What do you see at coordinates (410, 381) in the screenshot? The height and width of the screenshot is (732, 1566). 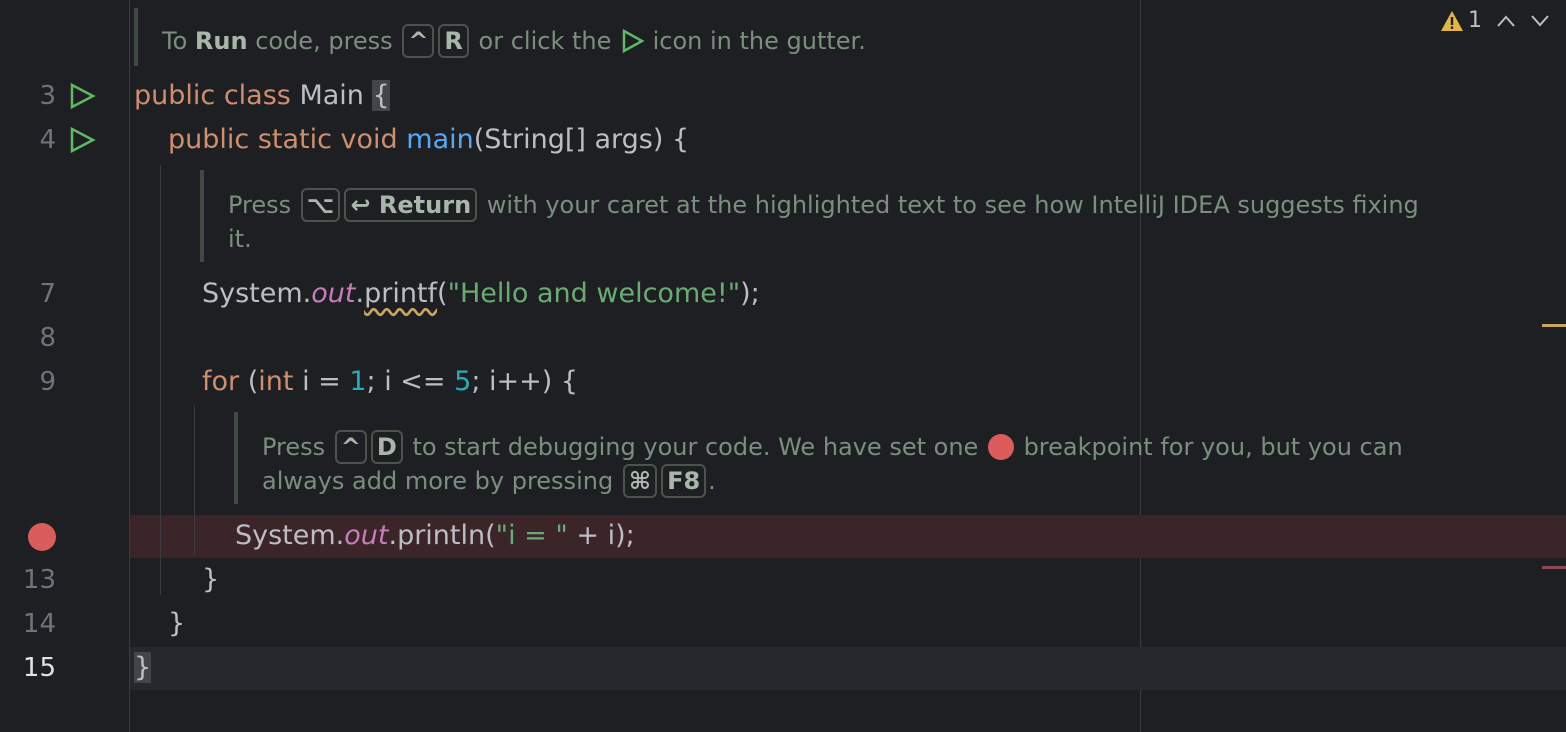 I see `code-text: ; i <=` at bounding box center [410, 381].